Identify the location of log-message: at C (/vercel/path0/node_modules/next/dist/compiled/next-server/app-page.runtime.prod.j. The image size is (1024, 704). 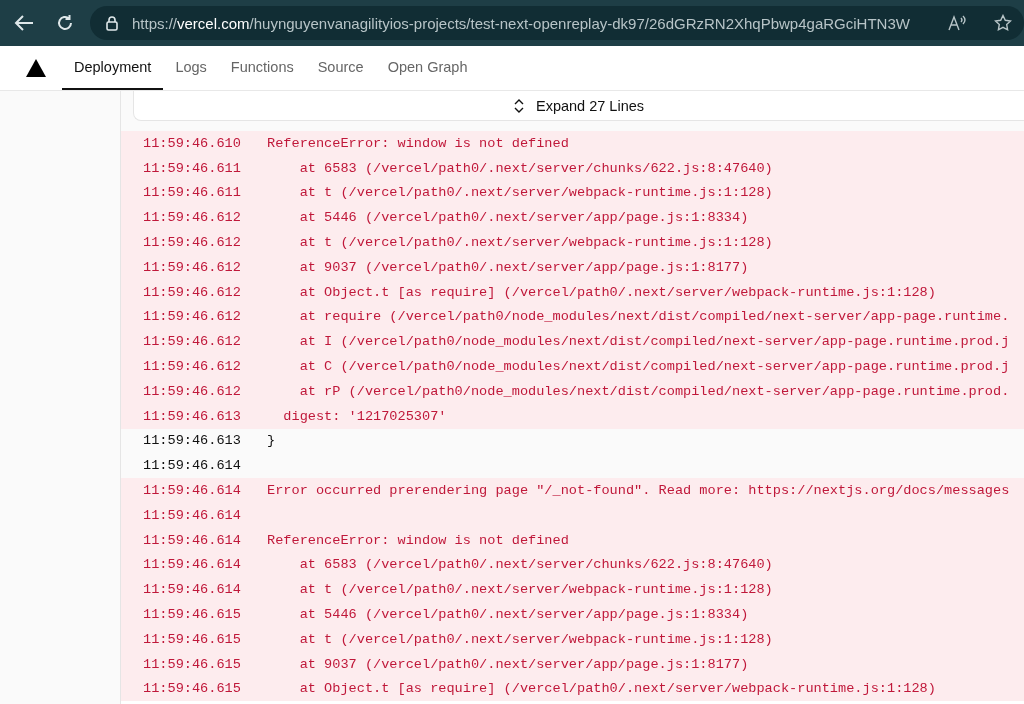
(654, 367).